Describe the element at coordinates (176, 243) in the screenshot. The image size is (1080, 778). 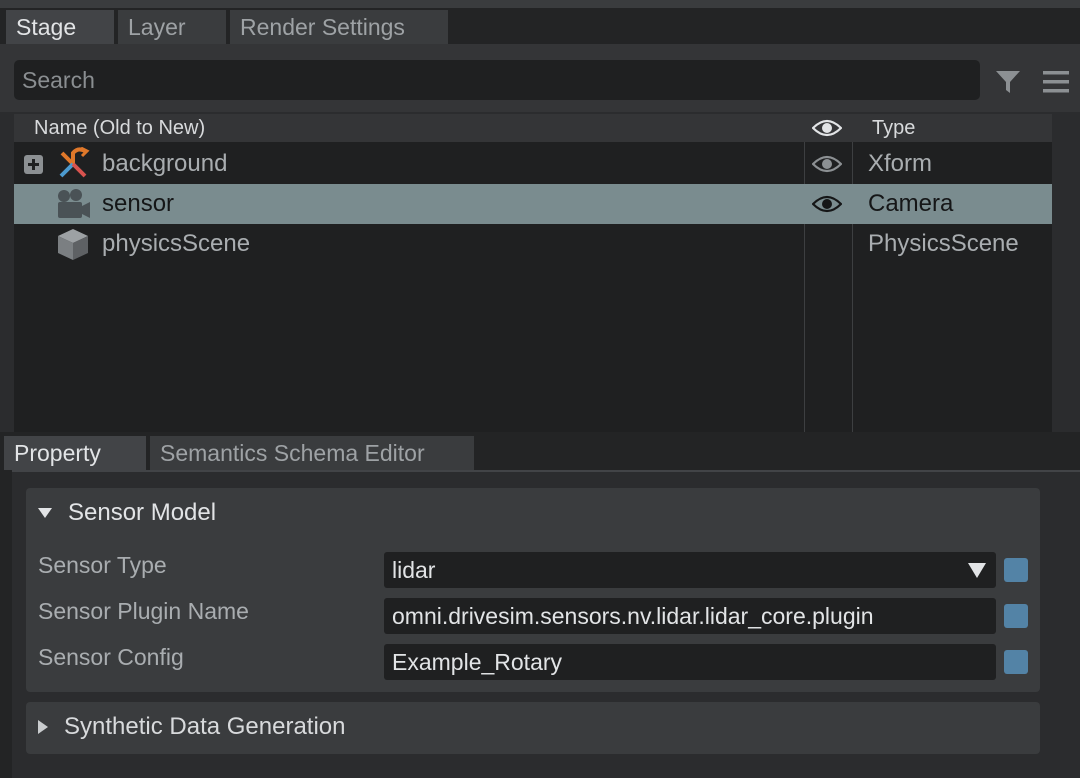
I see `tree-row-name: physicsScene` at that location.